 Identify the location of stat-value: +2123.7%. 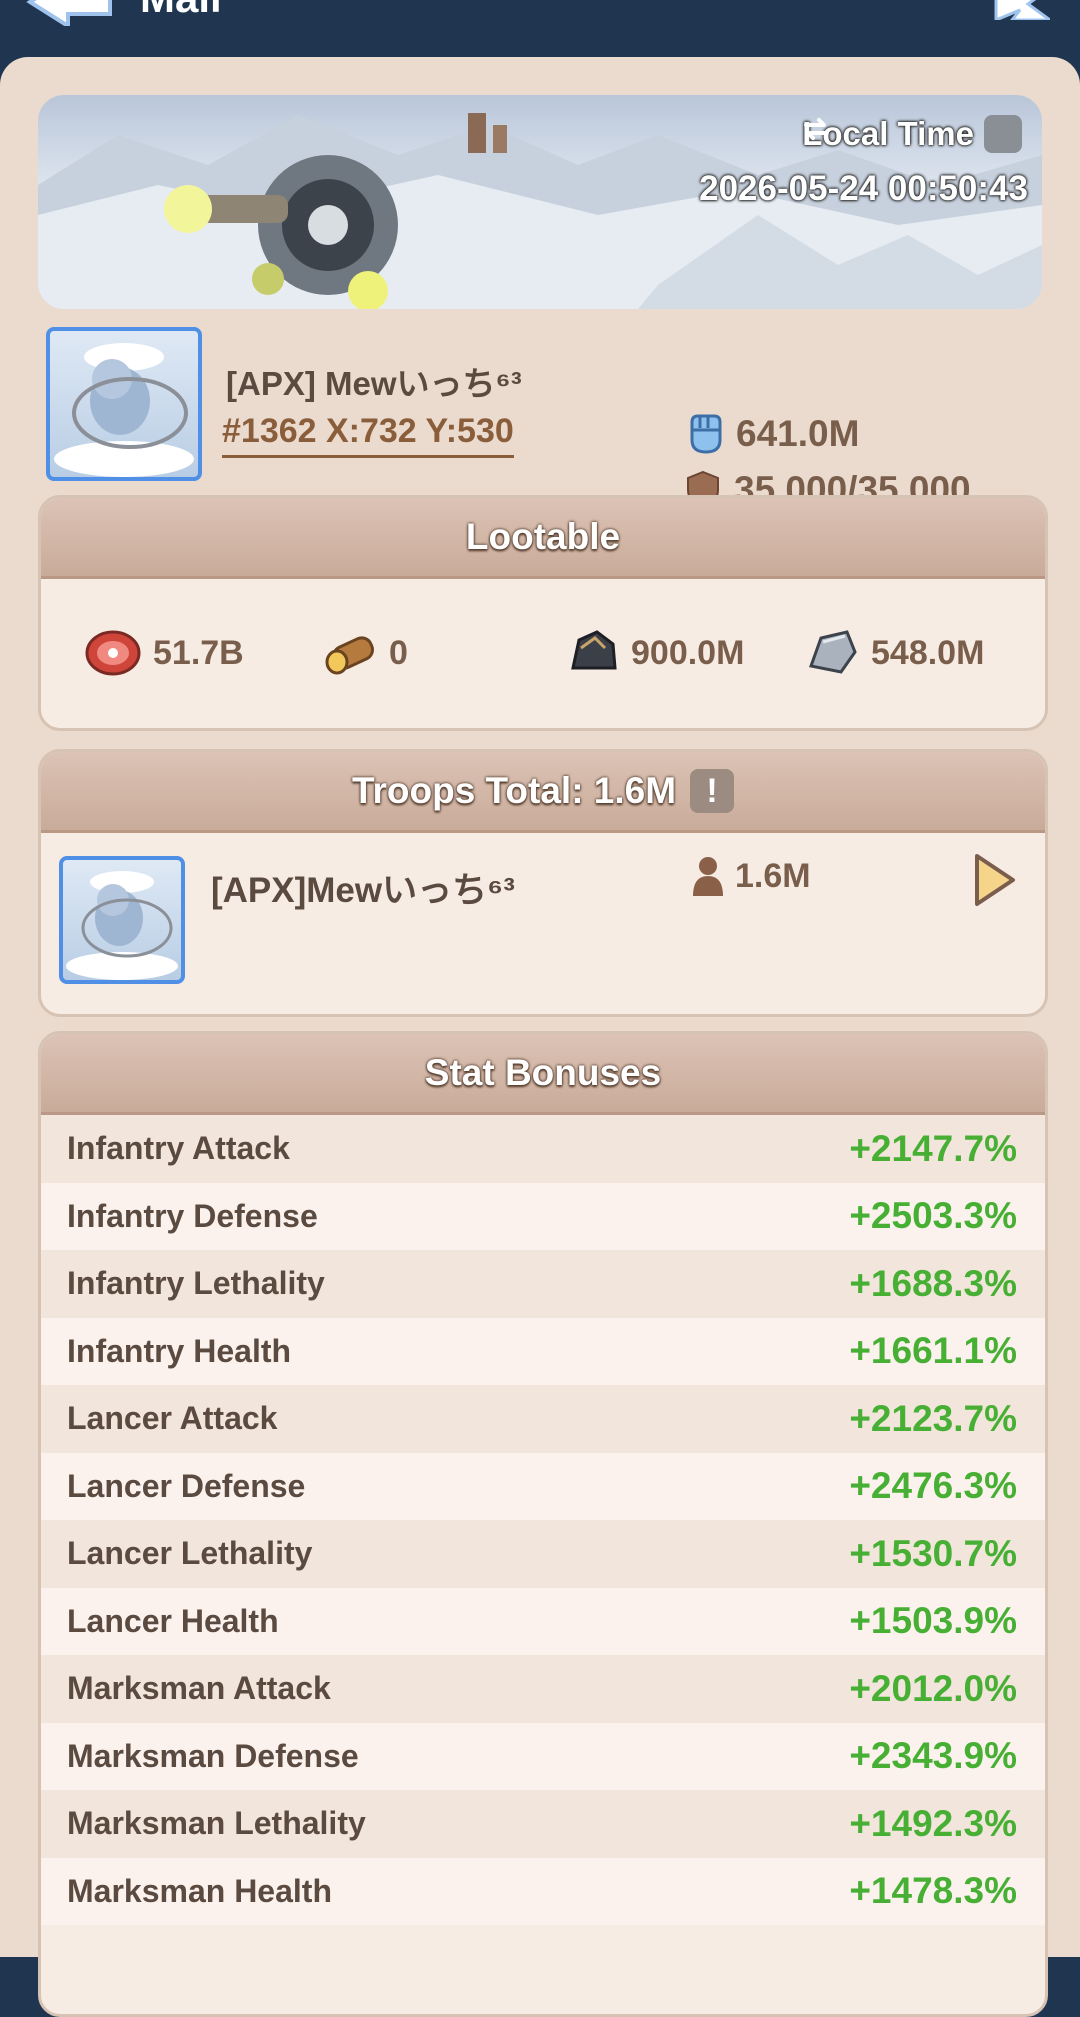
(933, 1418).